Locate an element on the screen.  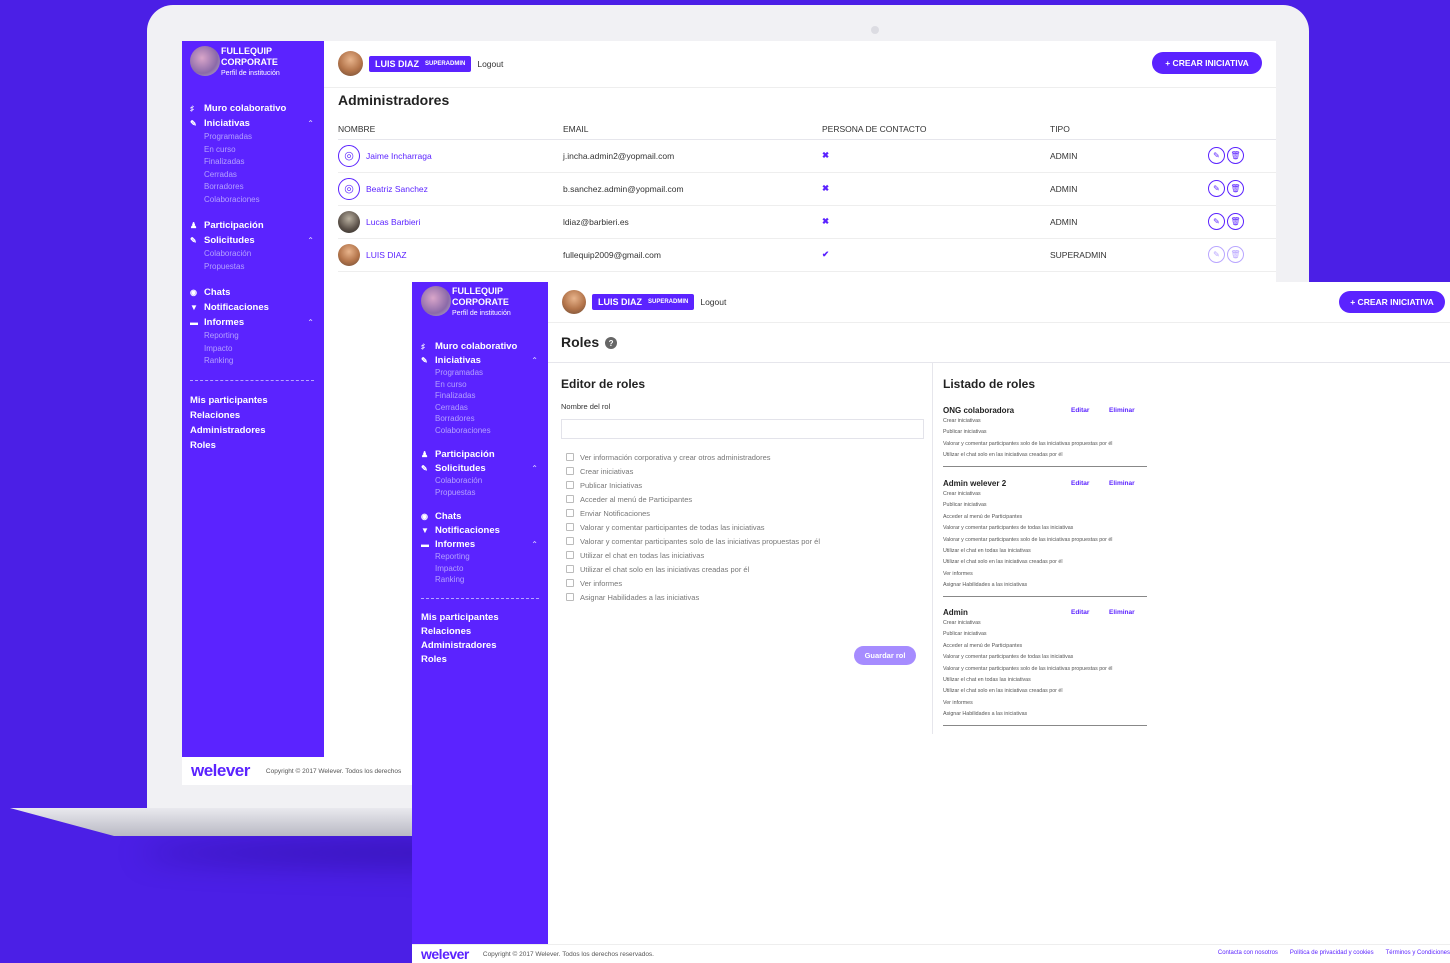
footer-link-terms: Términos y Condiciones is located at coordinates (1418, 953).